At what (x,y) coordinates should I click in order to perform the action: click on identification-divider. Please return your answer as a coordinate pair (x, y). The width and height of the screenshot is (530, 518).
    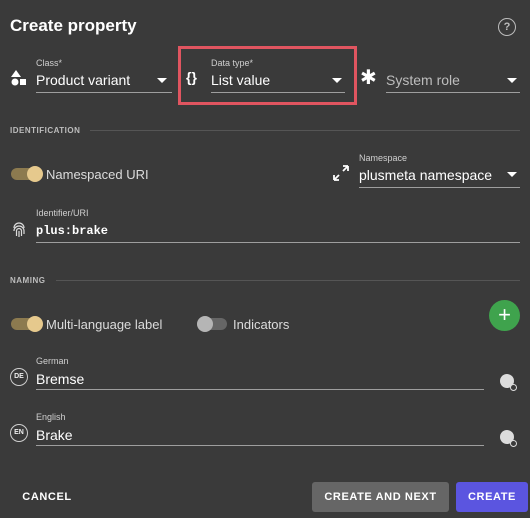
    Looking at the image, I should click on (305, 130).